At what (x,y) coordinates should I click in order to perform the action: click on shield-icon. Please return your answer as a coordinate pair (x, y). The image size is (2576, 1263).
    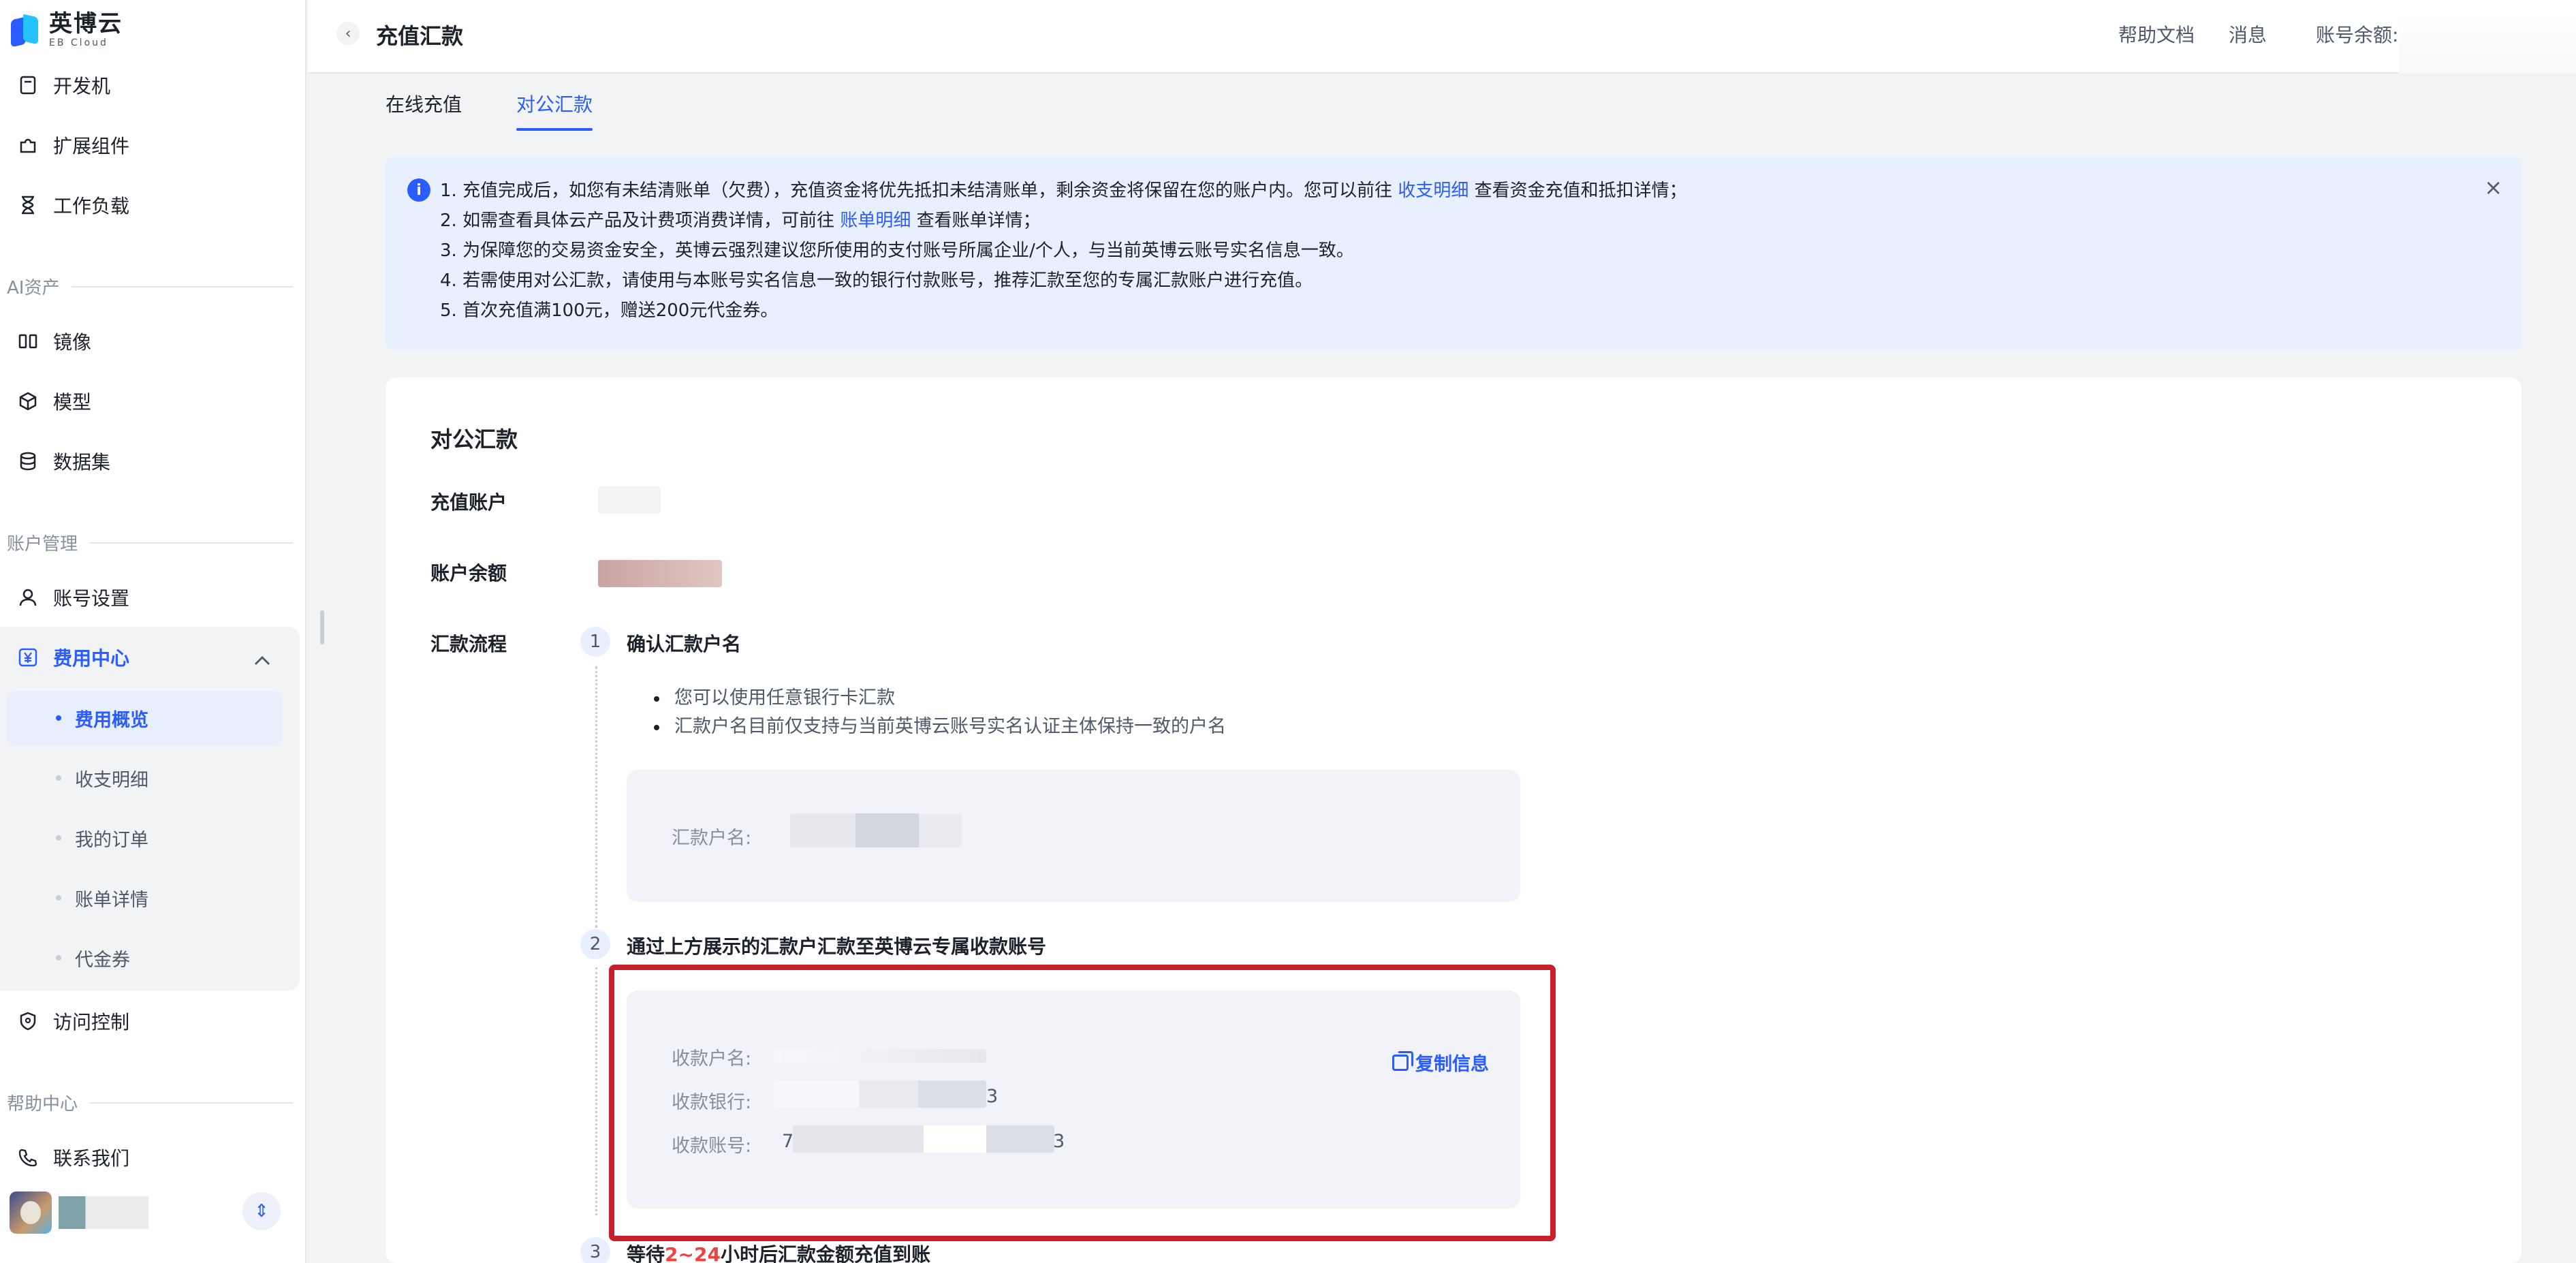
    Looking at the image, I should click on (28, 1021).